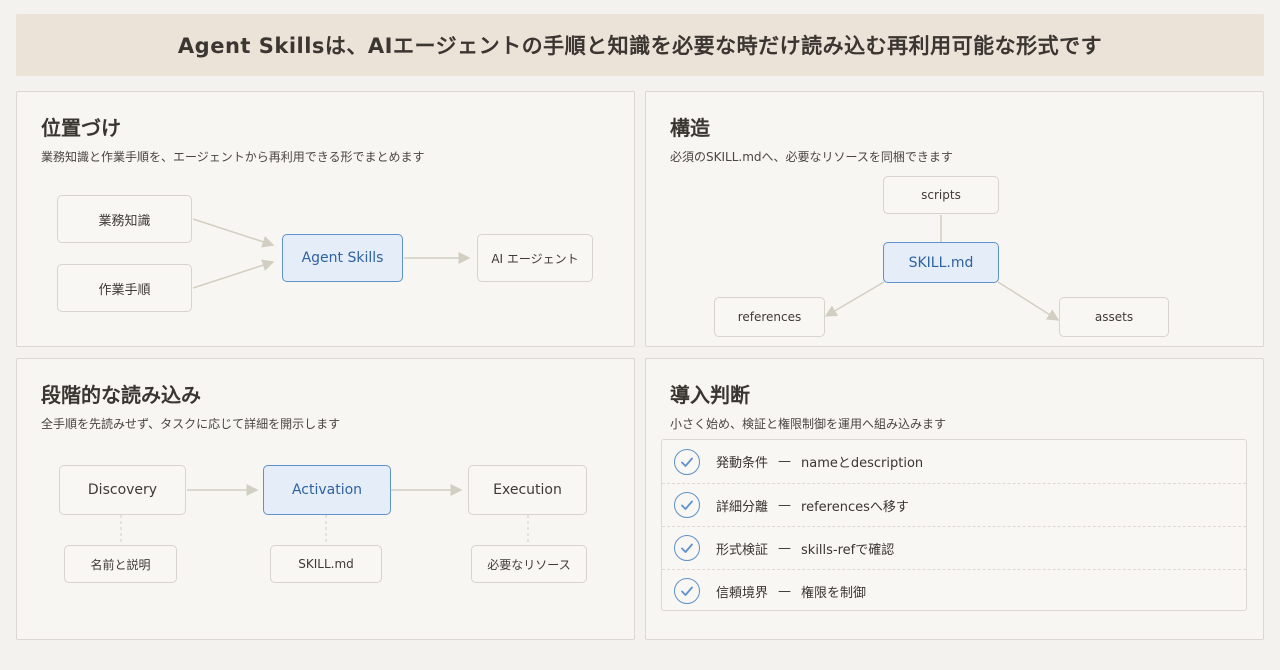 This screenshot has height=670, width=1280. I want to click on detail-skill-md: SKILL.md, so click(326, 564).